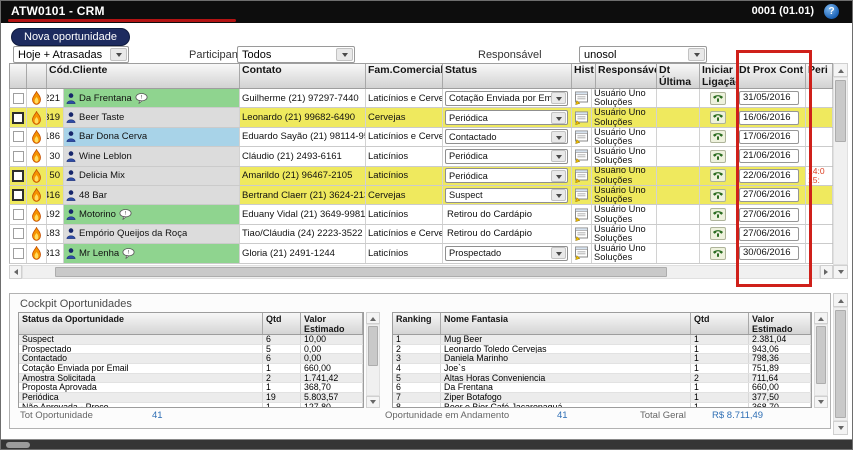  Describe the element at coordinates (643, 54) in the screenshot. I see `responsible-select: unosol` at that location.